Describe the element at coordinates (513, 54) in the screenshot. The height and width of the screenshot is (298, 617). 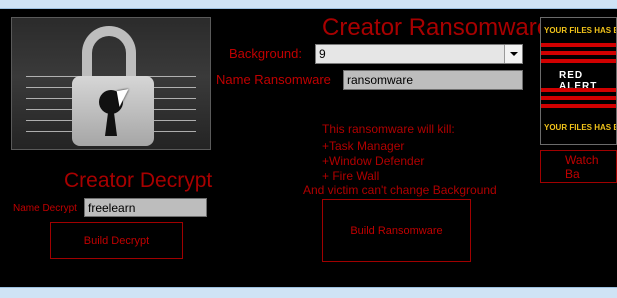
I see `dropdown-arrow-icon` at that location.